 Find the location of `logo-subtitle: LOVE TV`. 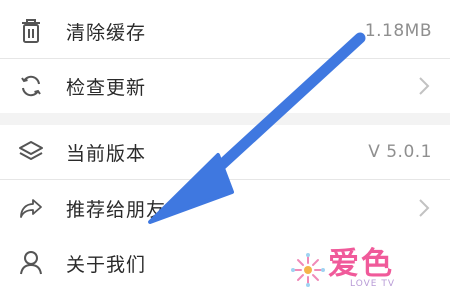

logo-subtitle: LOVE TV is located at coordinates (372, 284).